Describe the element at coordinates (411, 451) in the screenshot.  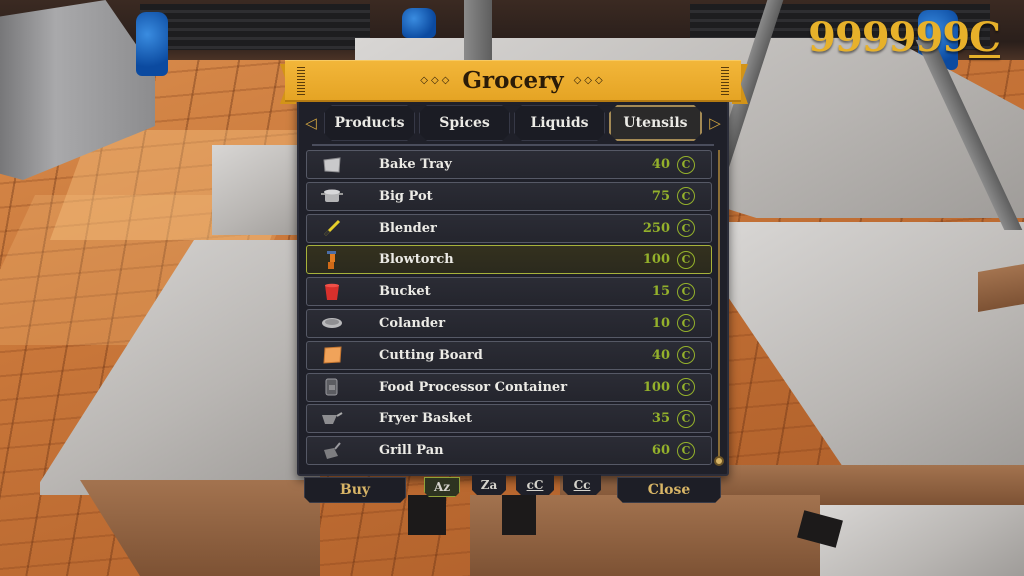
I see `item-name: Grill Pan` at that location.